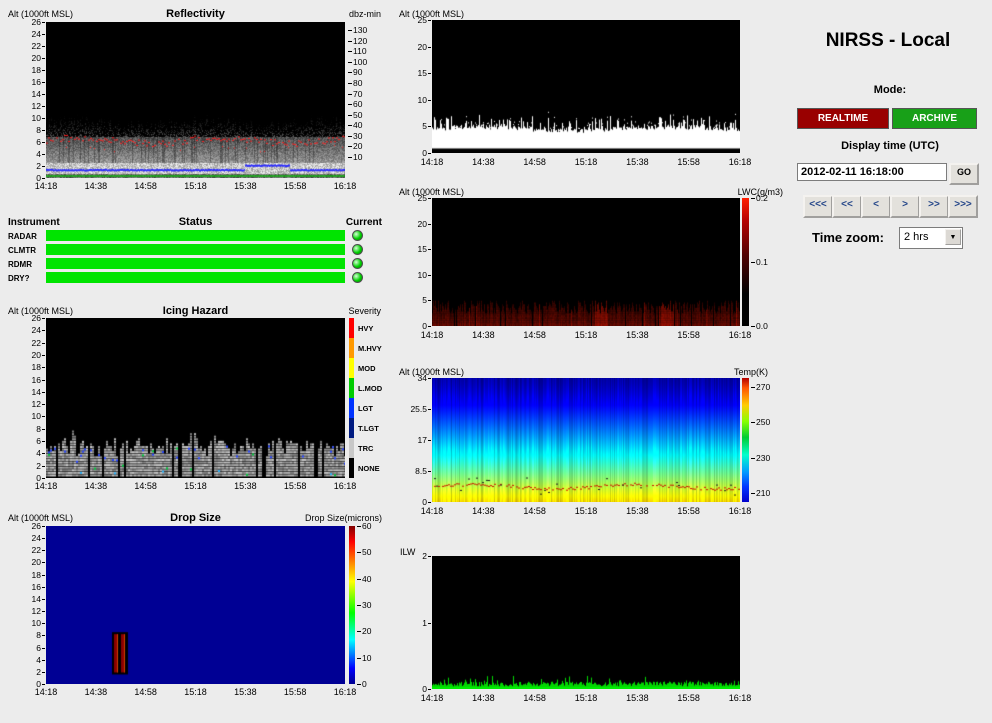  Describe the element at coordinates (32, 318) in the screenshot. I see `y-tick-label: 26` at that location.